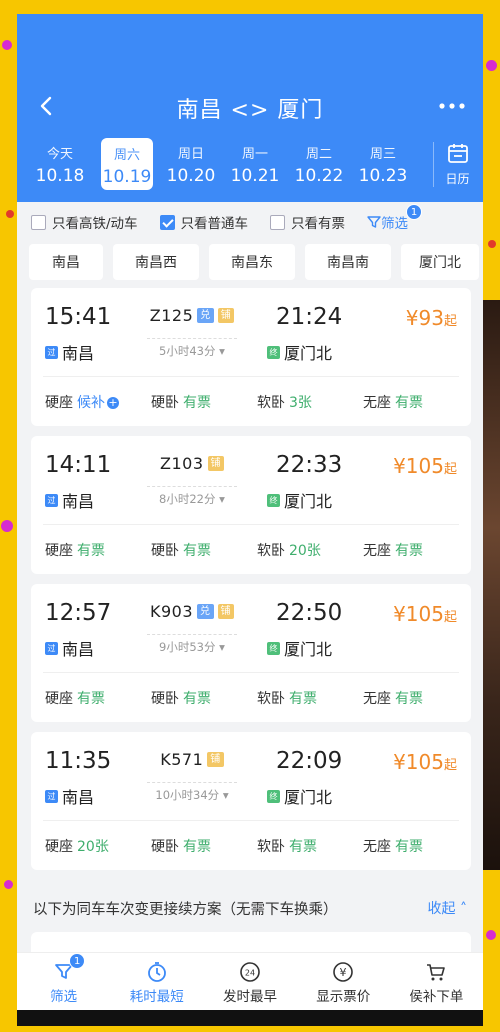 Image resolution: width=500 pixels, height=1032 pixels. I want to click on tab-shortest-duration: 耗时最短, so click(156, 981).